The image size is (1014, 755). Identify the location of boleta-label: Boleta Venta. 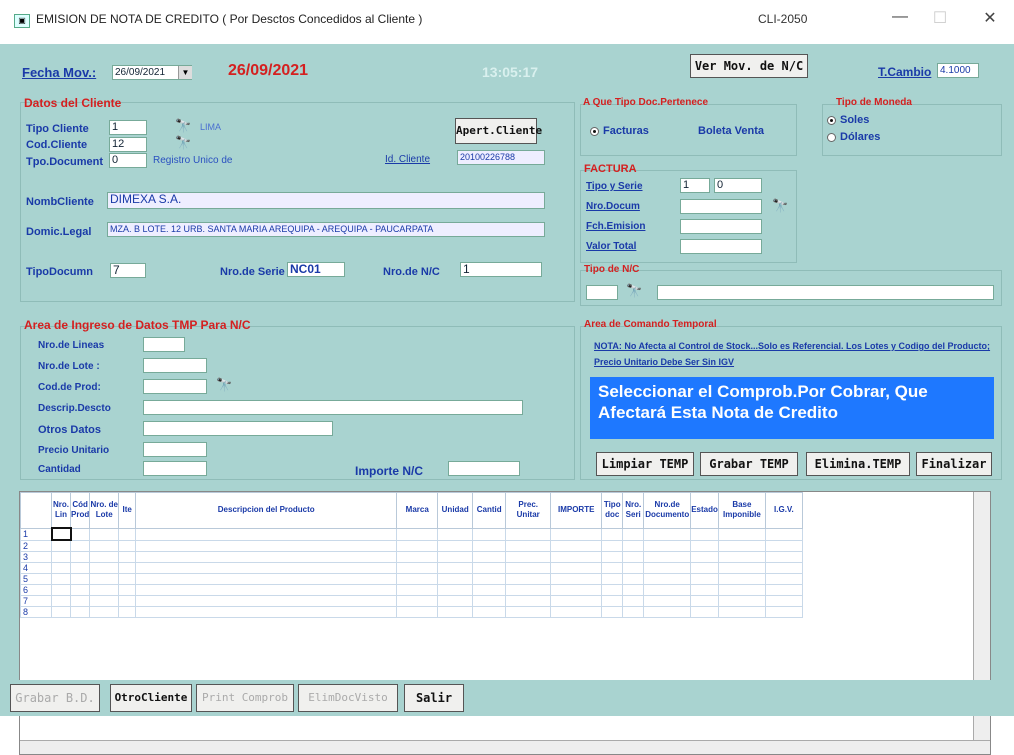
(731, 131).